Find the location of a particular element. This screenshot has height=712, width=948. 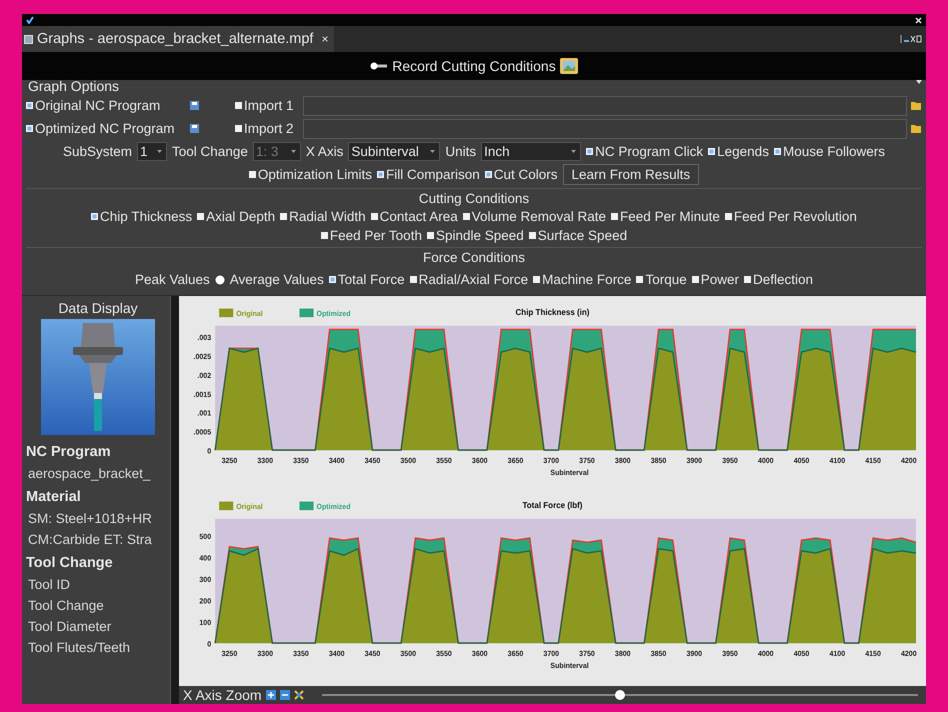

y-tick-label: .003 is located at coordinates (204, 337).